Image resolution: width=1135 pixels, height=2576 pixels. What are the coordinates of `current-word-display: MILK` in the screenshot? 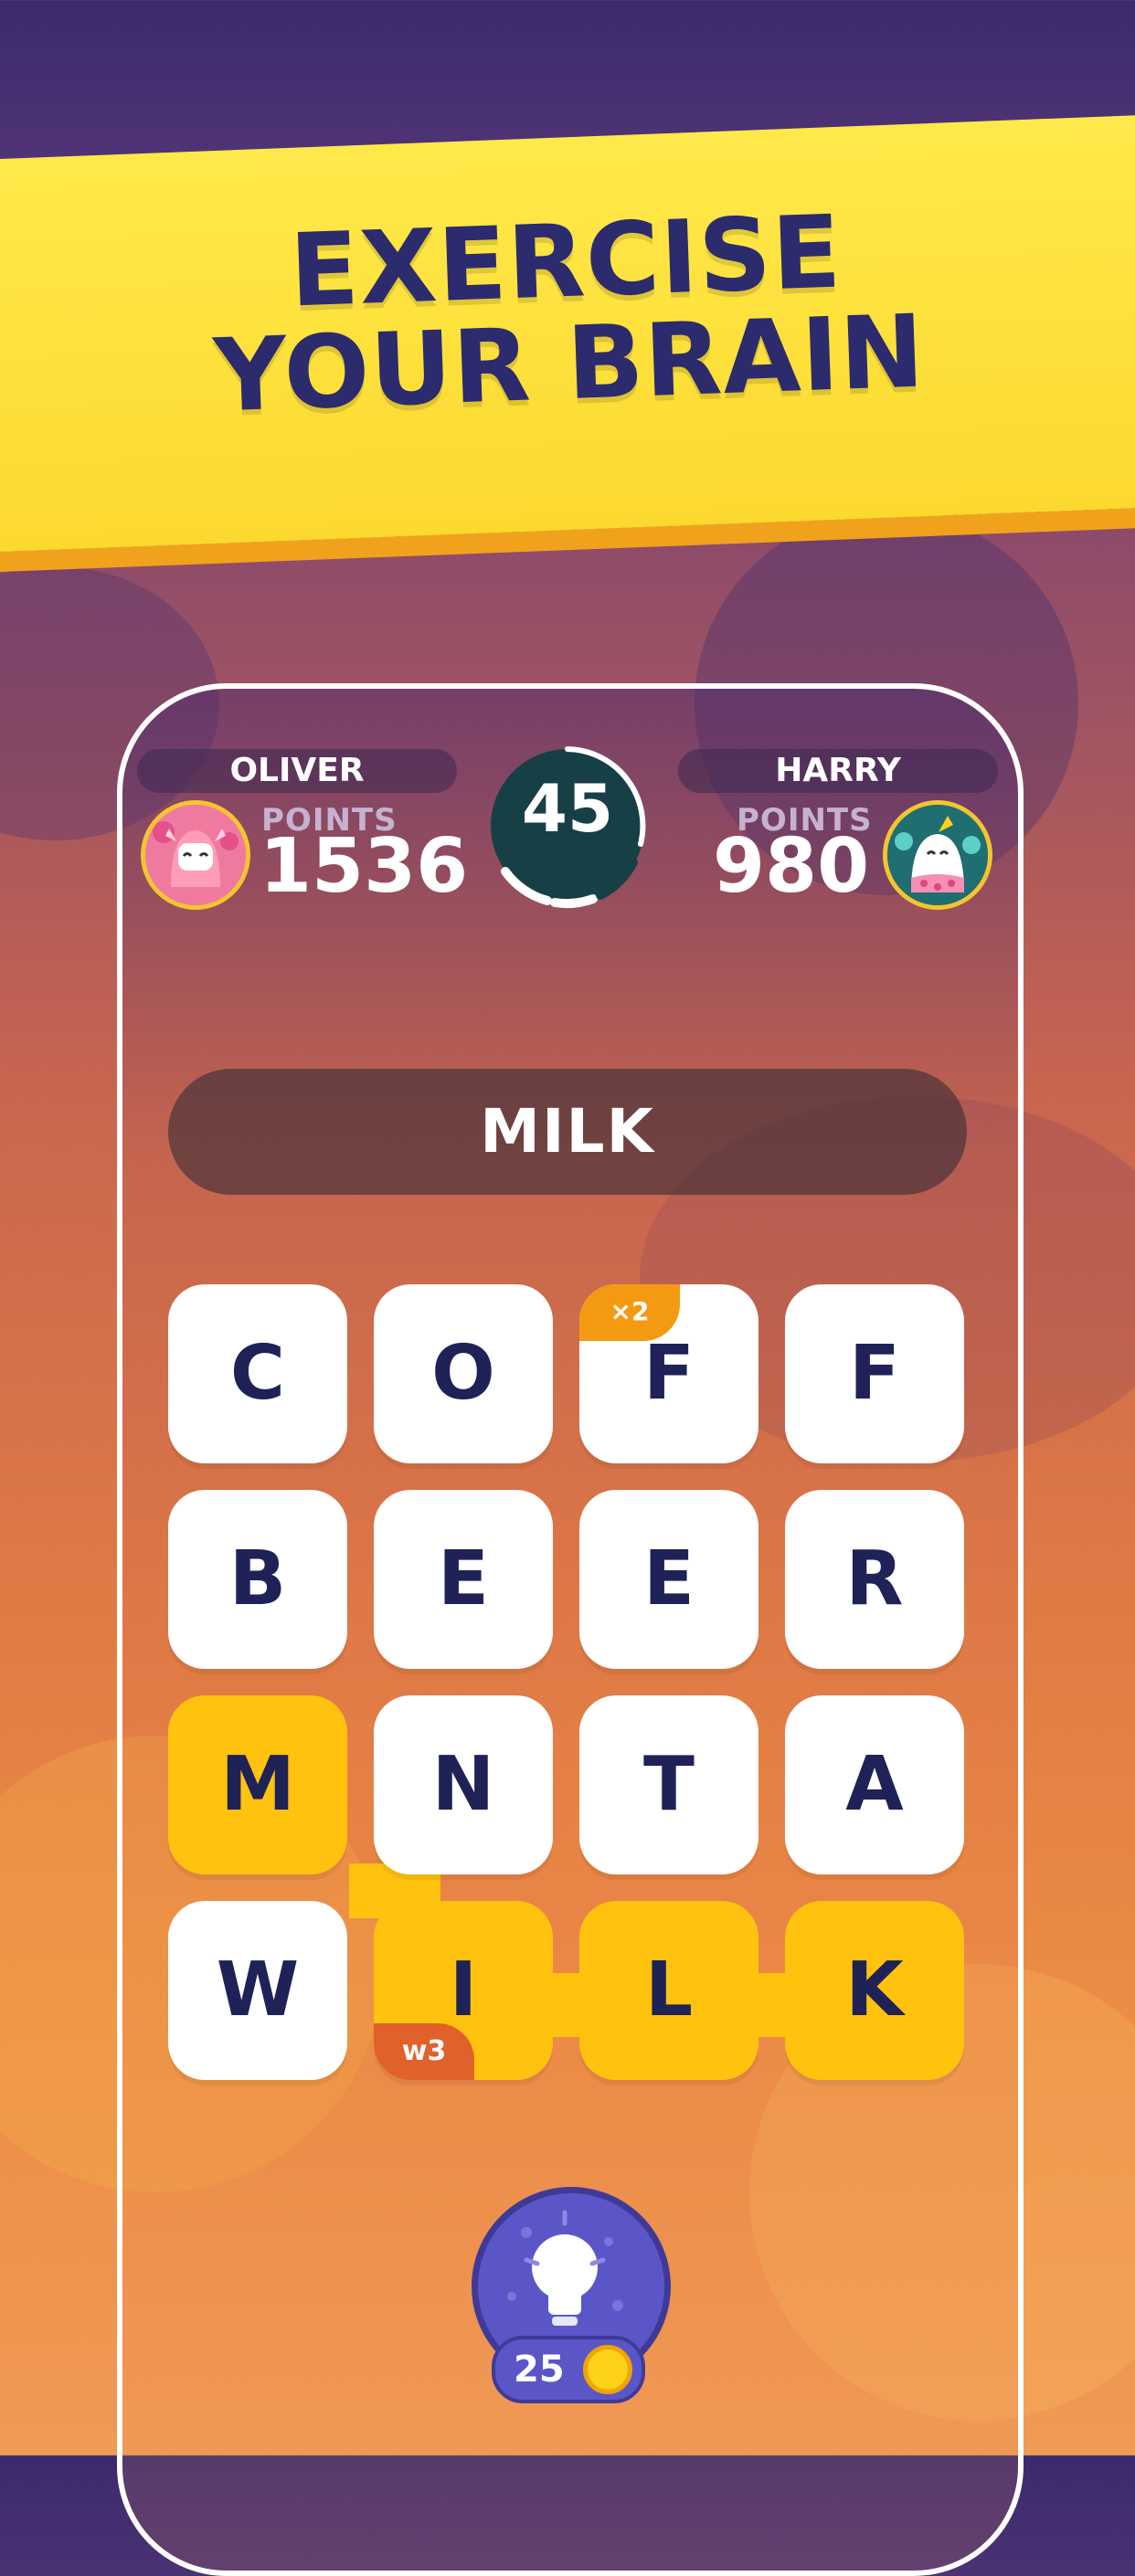 It's located at (567, 1132).